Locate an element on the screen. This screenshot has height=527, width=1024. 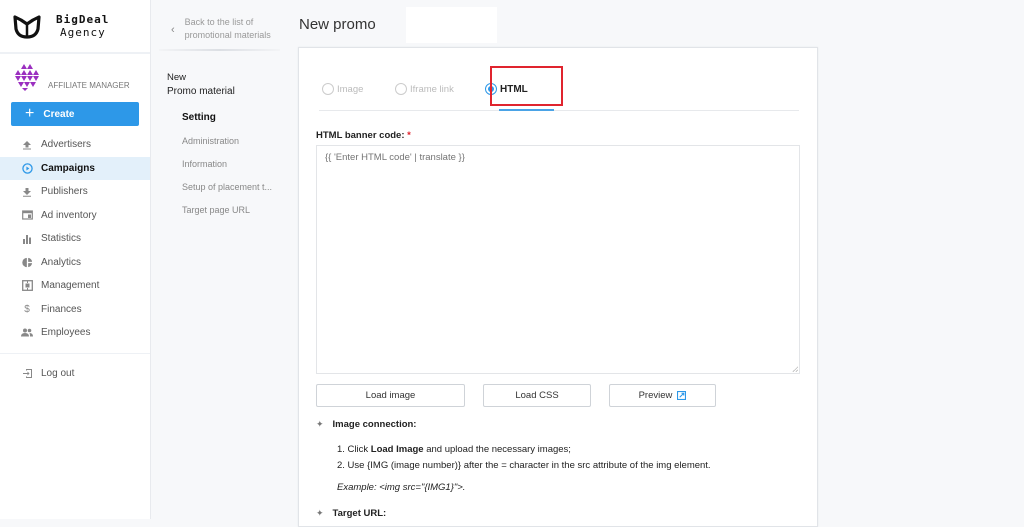
preview-button: Preview is located at coordinates (662, 395).